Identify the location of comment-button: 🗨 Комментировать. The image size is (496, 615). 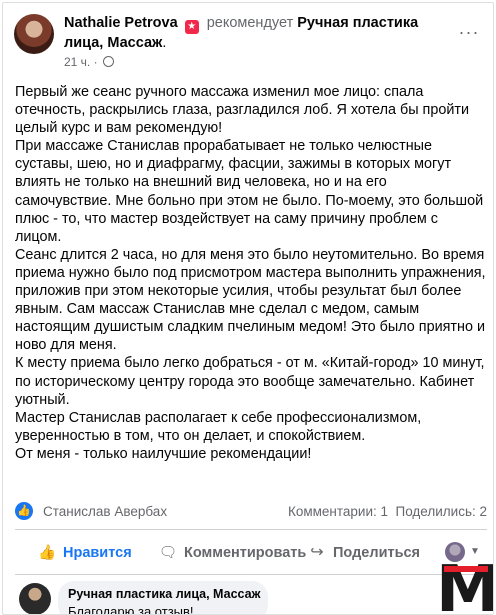
(232, 553).